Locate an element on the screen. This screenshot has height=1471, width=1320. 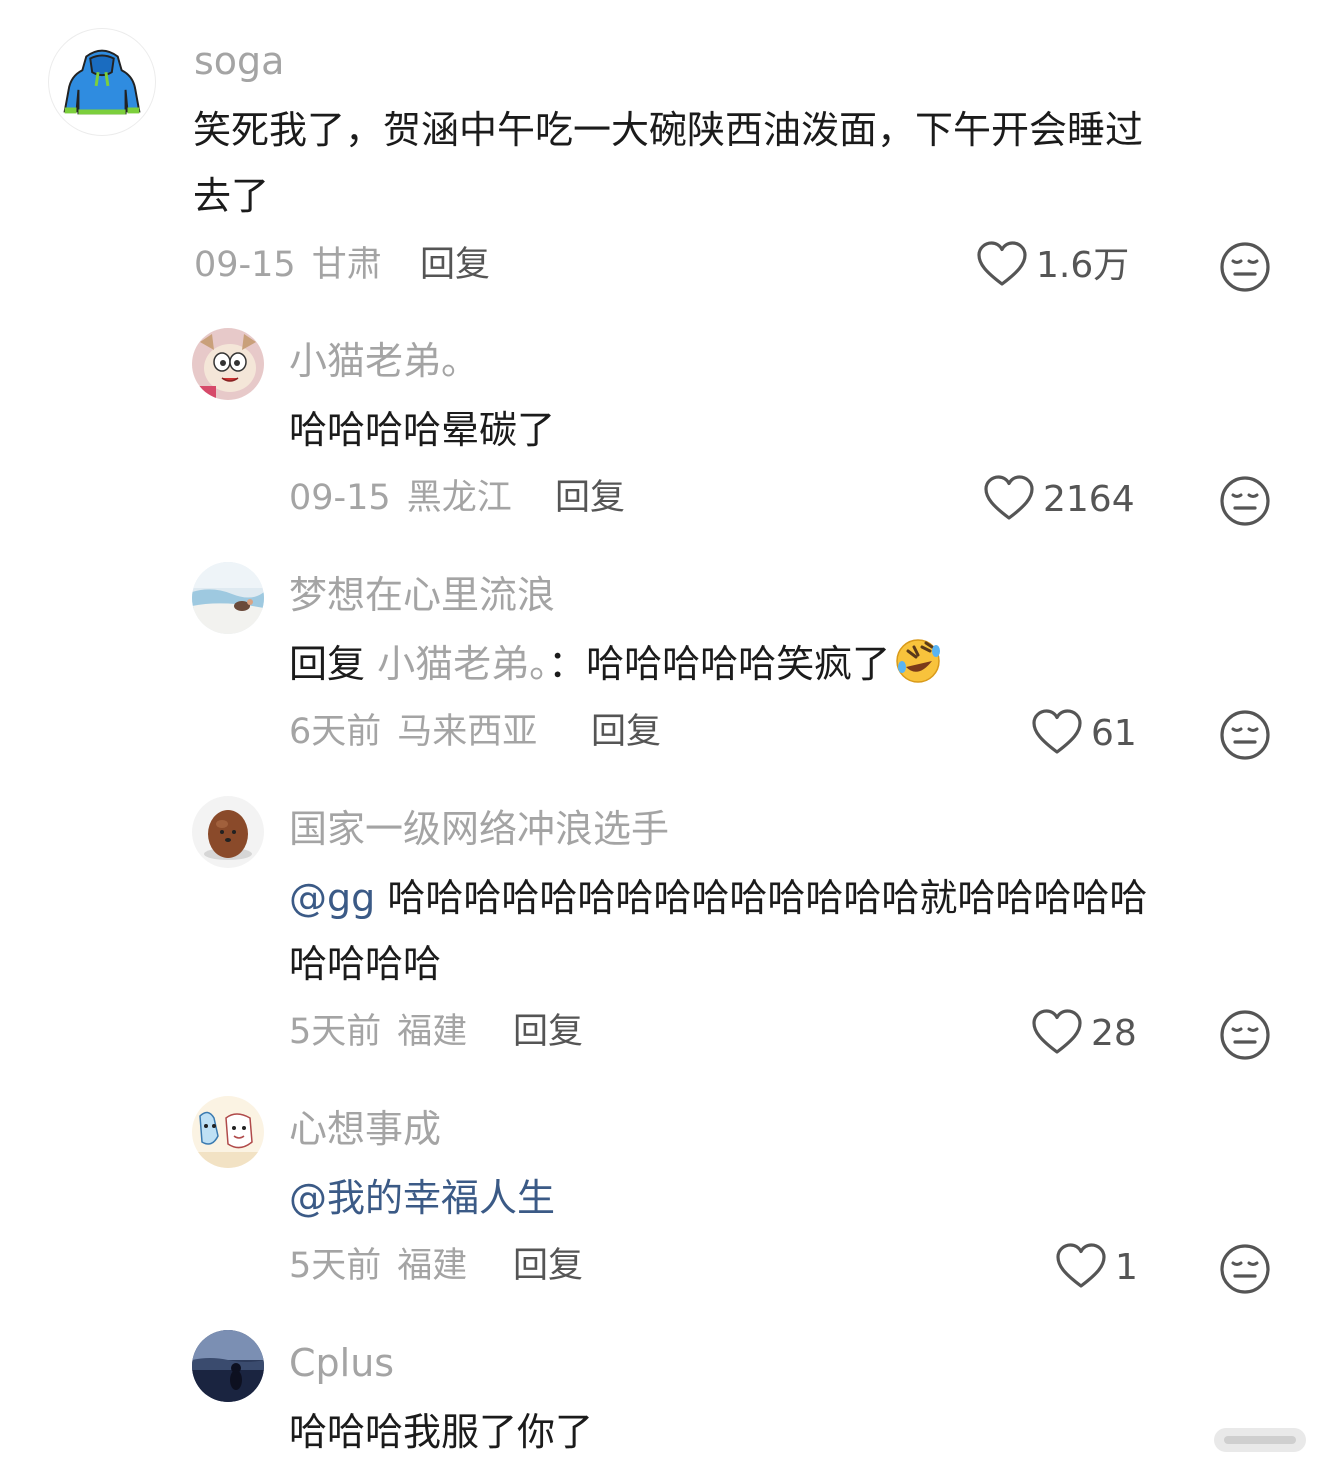
reply-target-username: 小猫老弟。 is located at coordinates (462, 664).